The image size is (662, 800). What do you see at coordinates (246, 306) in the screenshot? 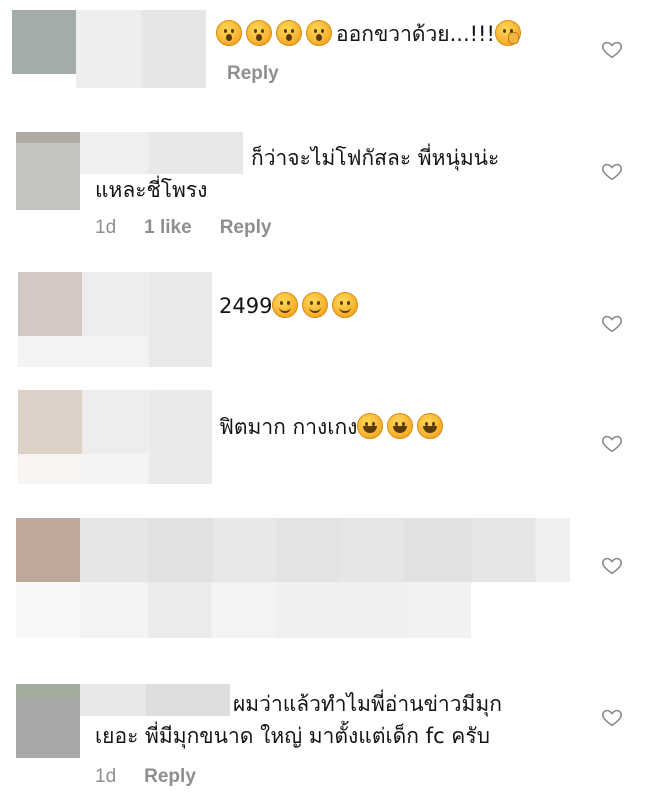
I see `comment-text-line: 2499` at bounding box center [246, 306].